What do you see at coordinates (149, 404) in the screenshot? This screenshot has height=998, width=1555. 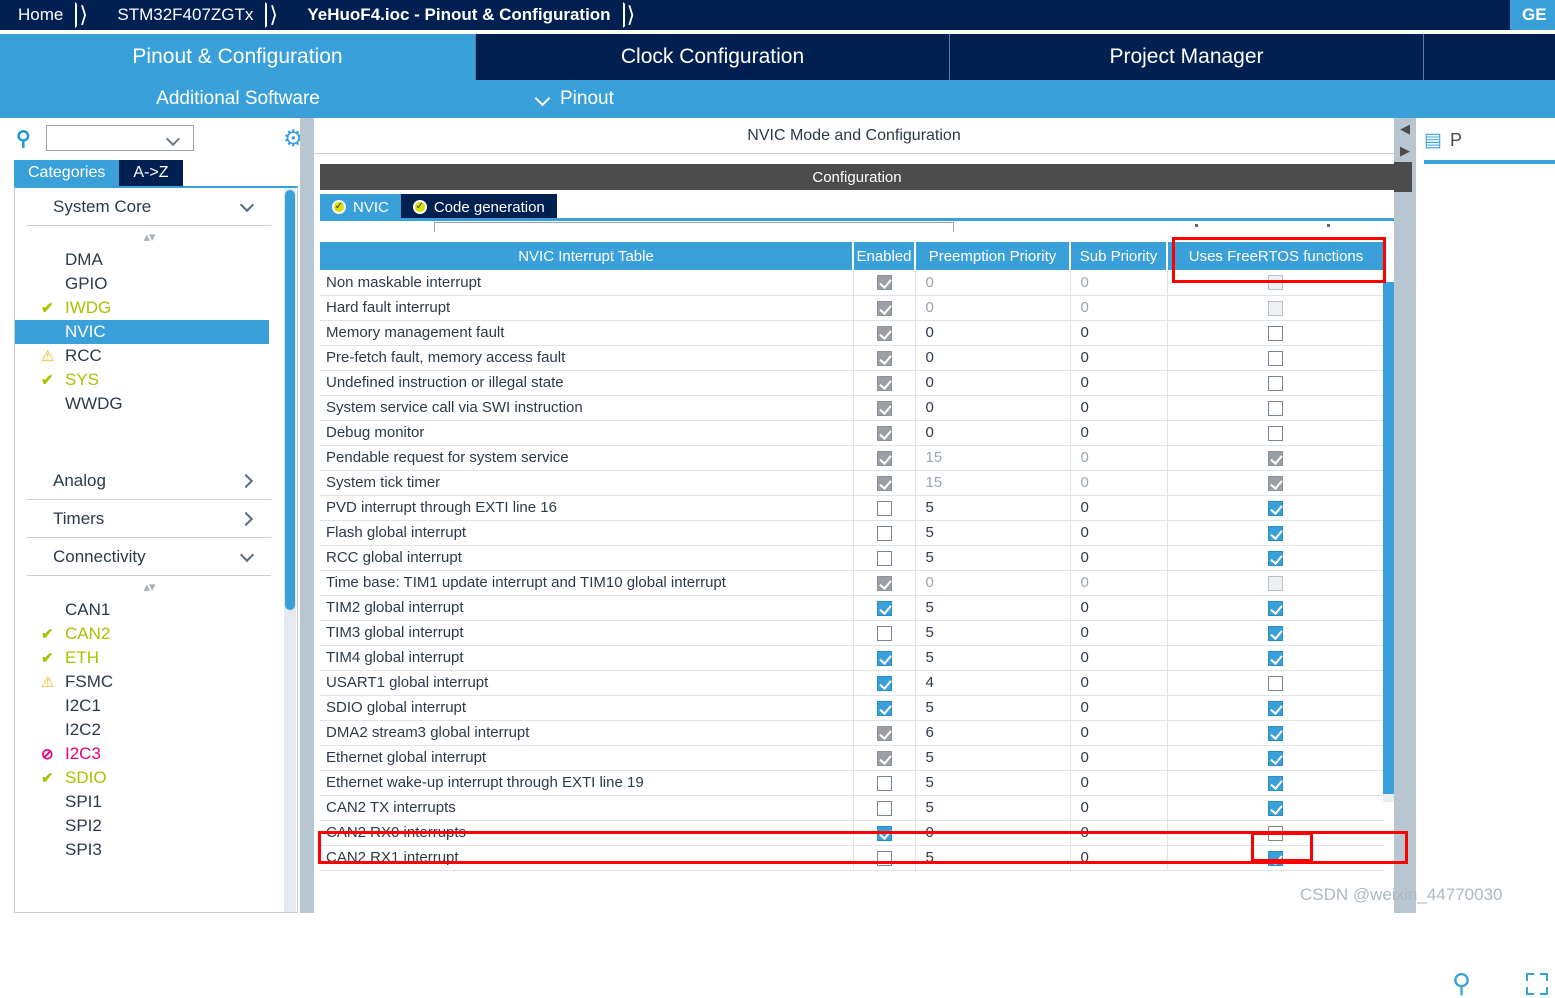 I see `sidebar-item-wwdg: WWDG` at bounding box center [149, 404].